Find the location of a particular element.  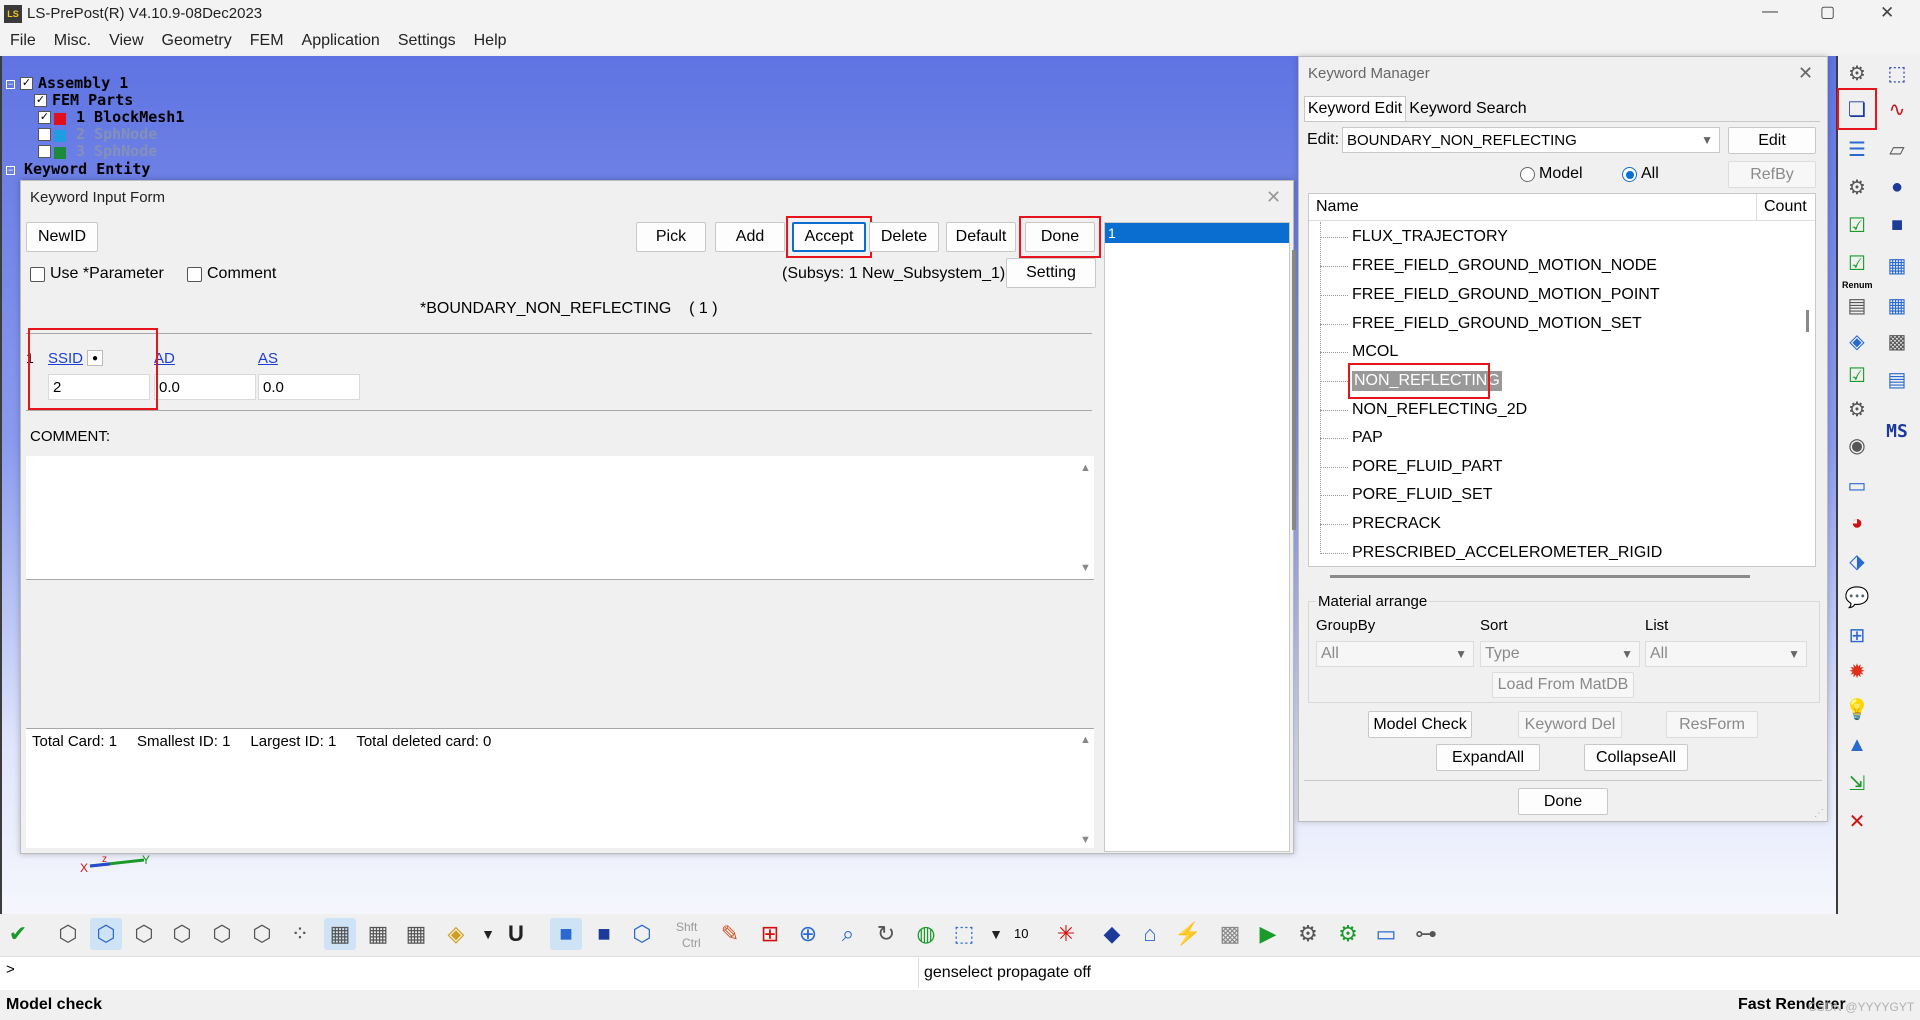

plane-icon: ▱ is located at coordinates (1897, 149).